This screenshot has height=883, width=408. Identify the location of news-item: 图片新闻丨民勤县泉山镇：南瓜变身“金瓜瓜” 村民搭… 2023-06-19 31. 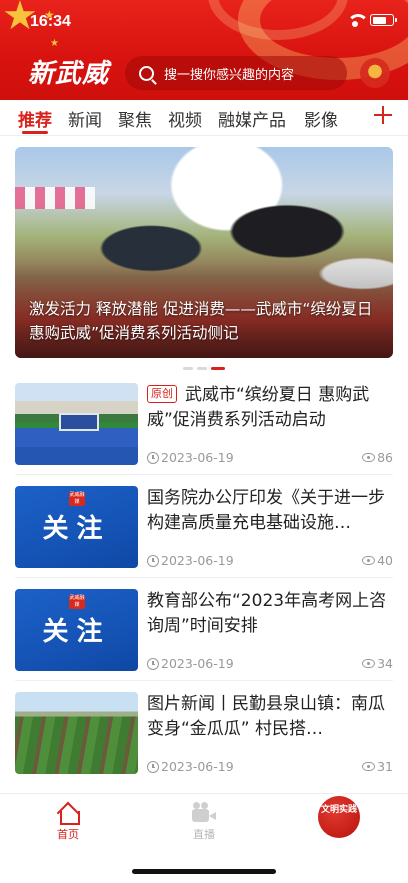
(204, 742).